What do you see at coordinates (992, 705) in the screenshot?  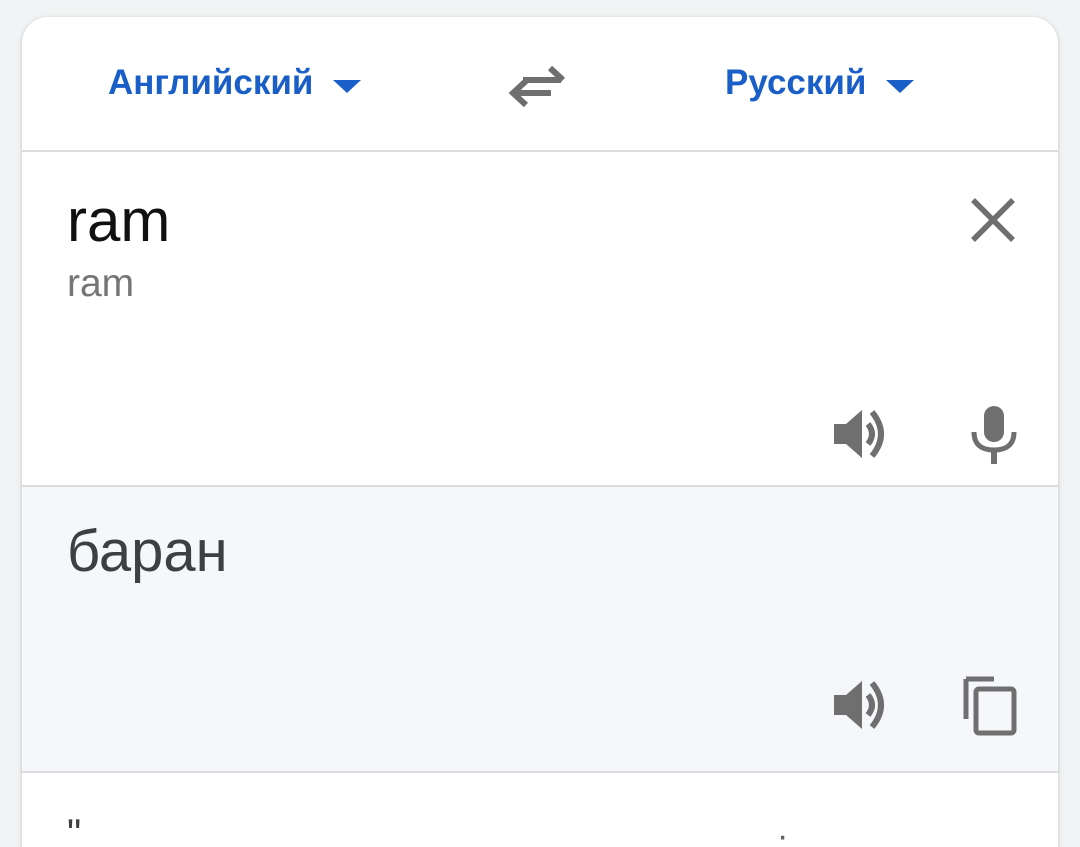 I see `copy-icon` at bounding box center [992, 705].